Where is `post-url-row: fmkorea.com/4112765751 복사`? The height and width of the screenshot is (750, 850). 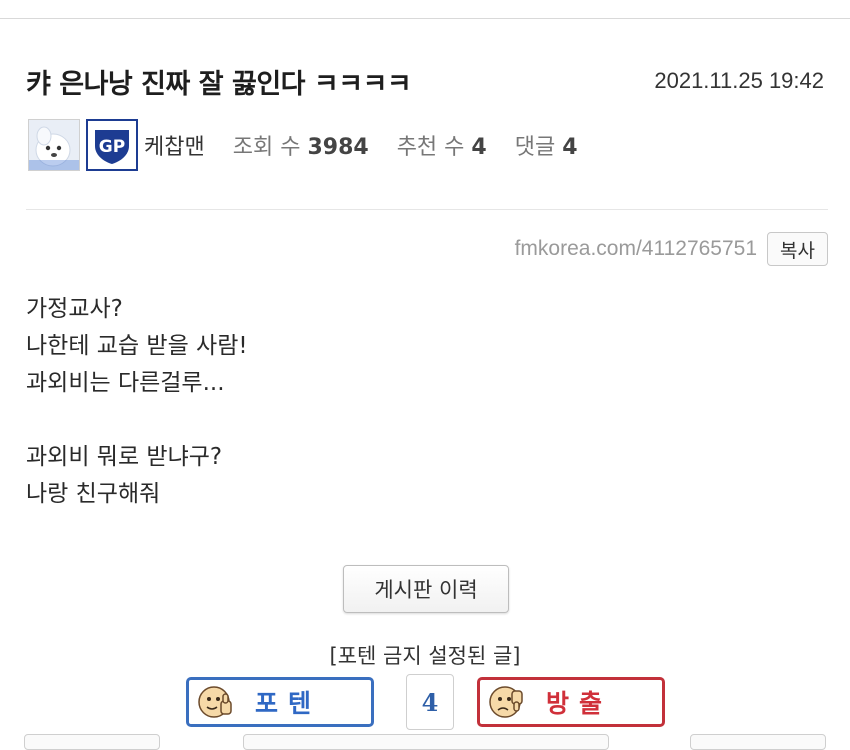
post-url-row: fmkorea.com/4112765751 복사 is located at coordinates (671, 249).